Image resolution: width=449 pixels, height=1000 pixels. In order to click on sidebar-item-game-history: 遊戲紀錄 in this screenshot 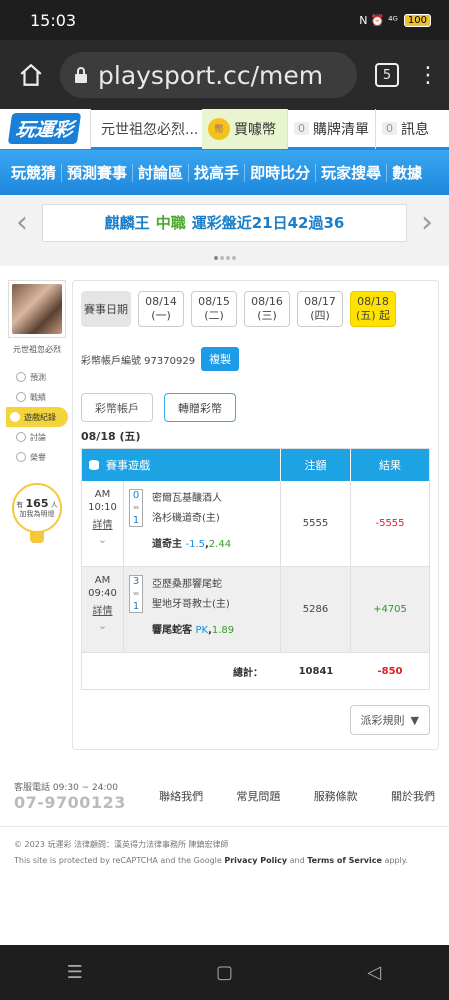, I will do `click(37, 417)`.